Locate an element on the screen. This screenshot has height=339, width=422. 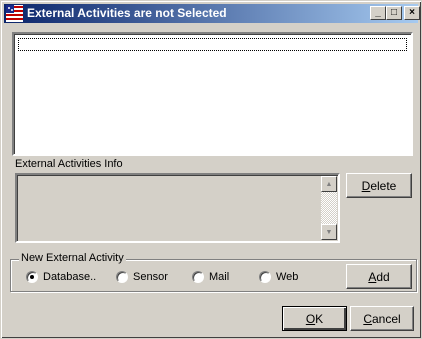
window-title: External Activities are not Selected is located at coordinates (127, 13).